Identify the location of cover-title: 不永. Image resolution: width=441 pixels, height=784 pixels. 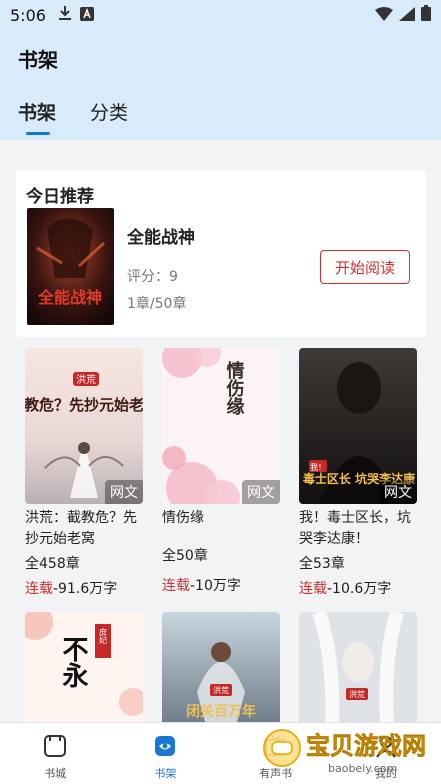
(73, 662).